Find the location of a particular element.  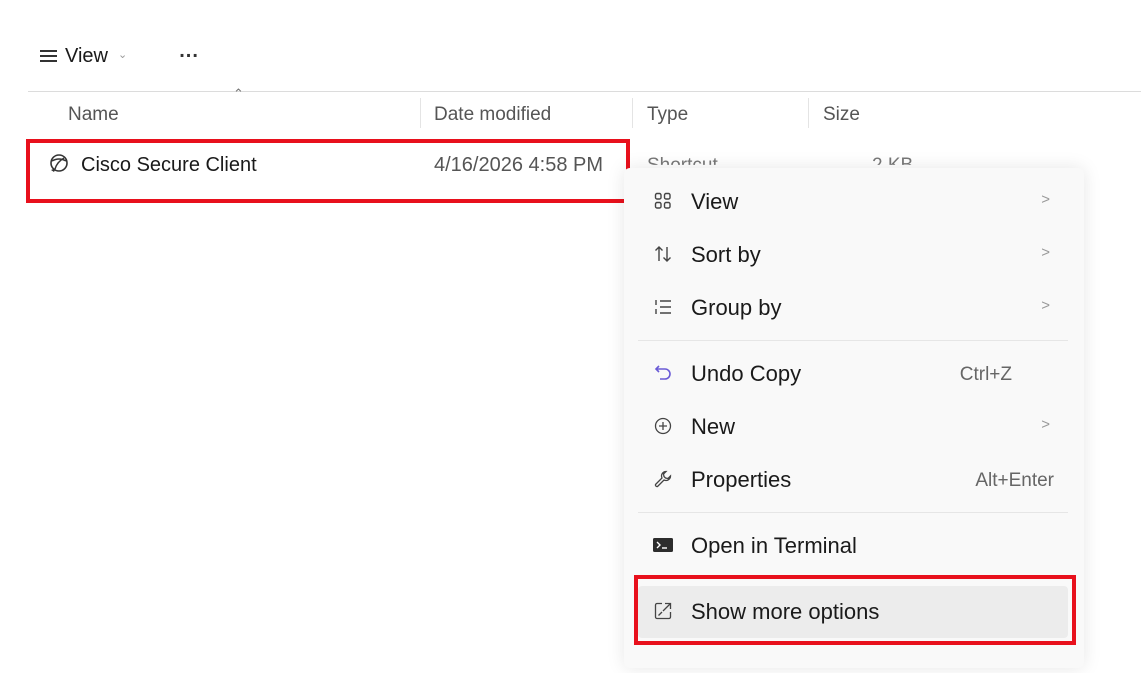

column-header-size: Size is located at coordinates (841, 115).